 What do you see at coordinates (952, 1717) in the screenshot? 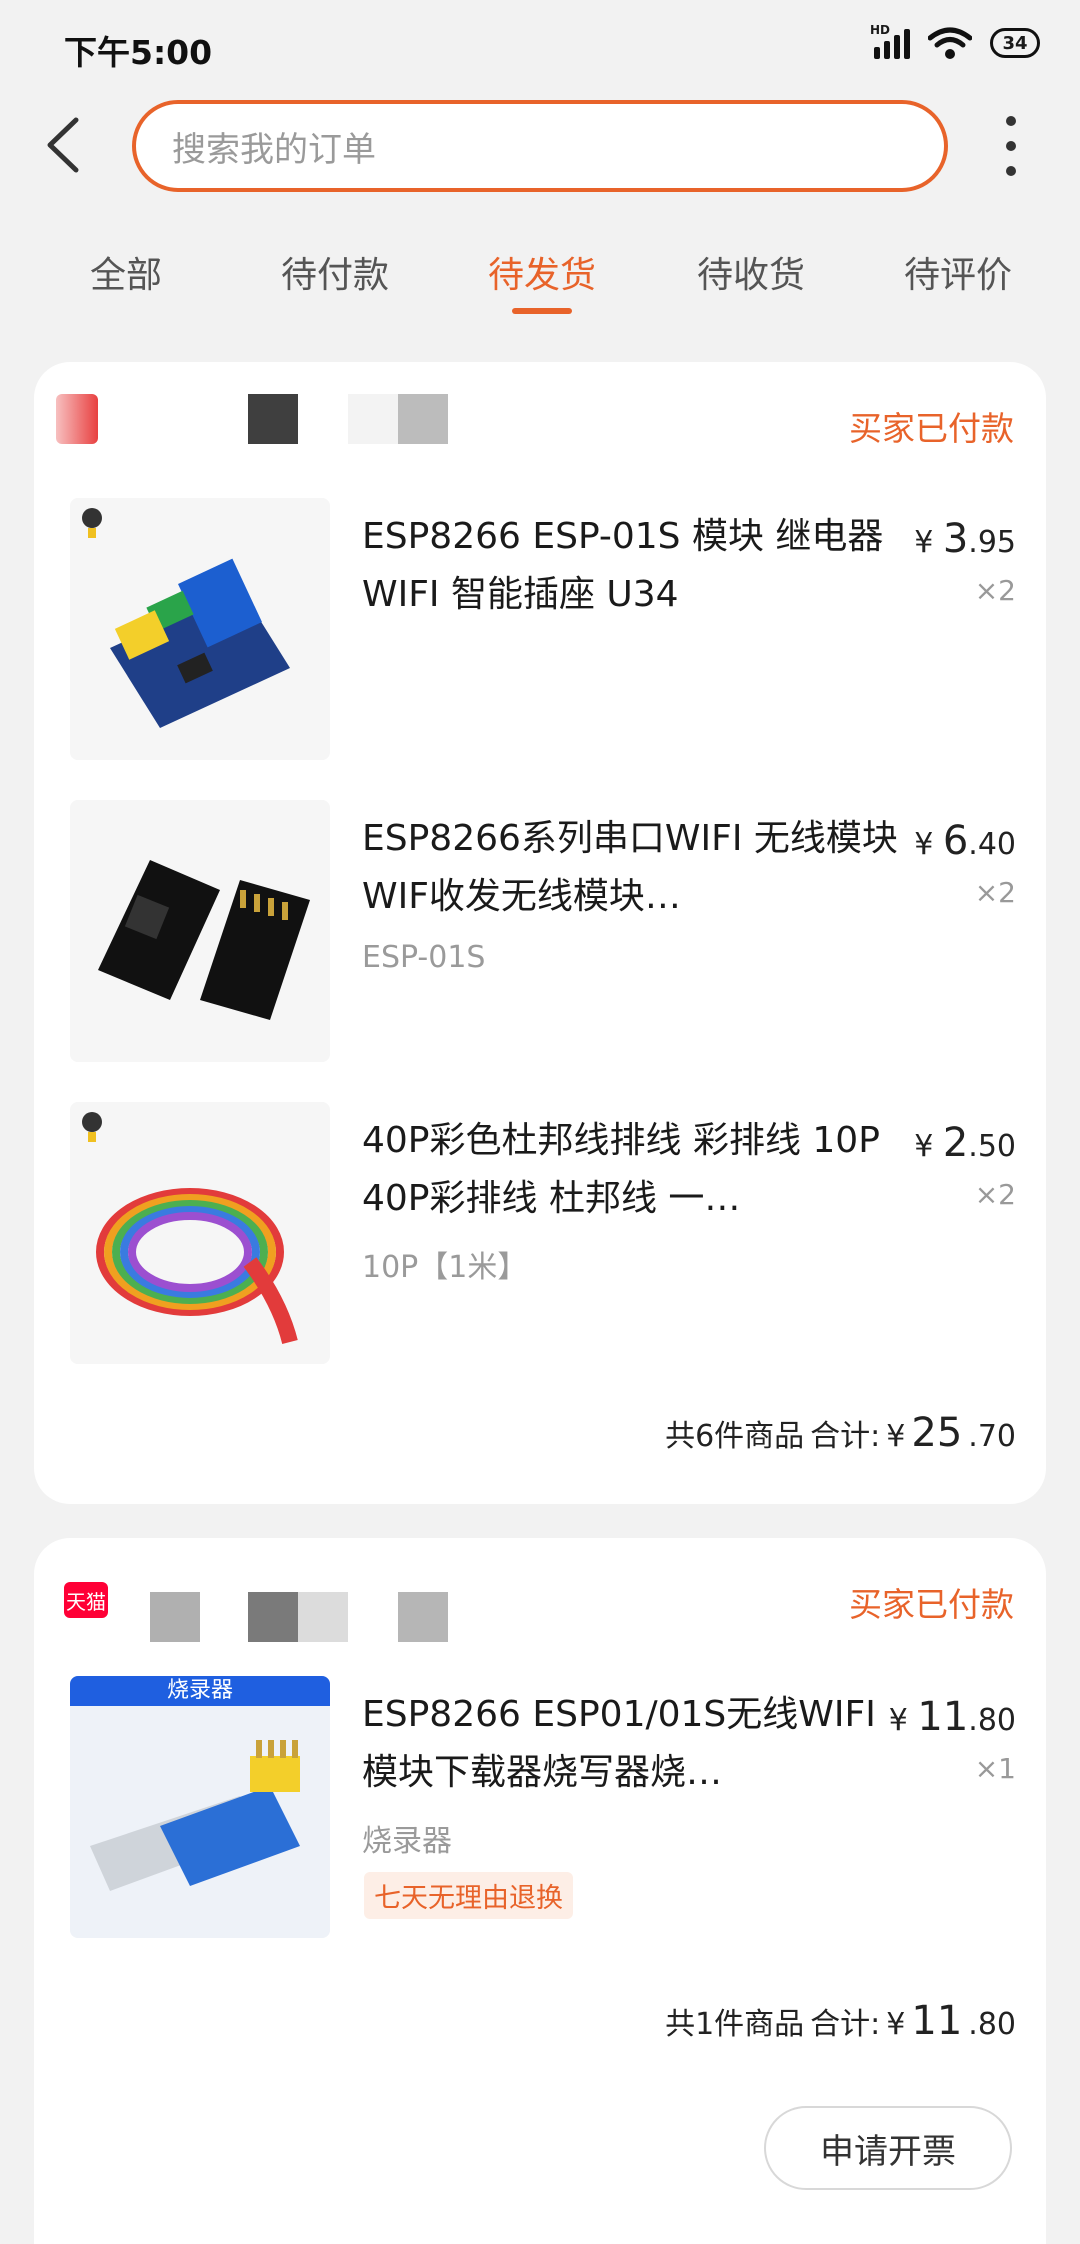
I see `product-price: ¥ 11.80` at bounding box center [952, 1717].